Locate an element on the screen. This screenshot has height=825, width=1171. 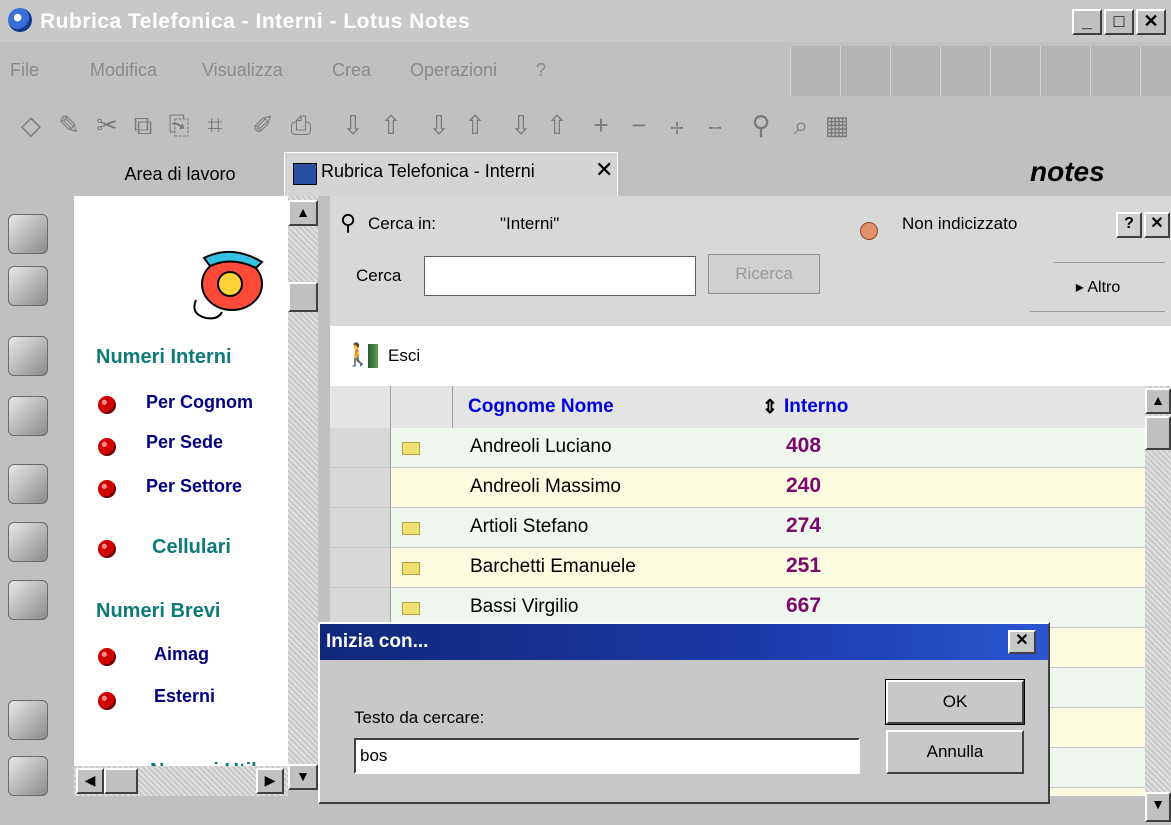
table-row: Barchetti Emanuele 251 is located at coordinates (737, 568).